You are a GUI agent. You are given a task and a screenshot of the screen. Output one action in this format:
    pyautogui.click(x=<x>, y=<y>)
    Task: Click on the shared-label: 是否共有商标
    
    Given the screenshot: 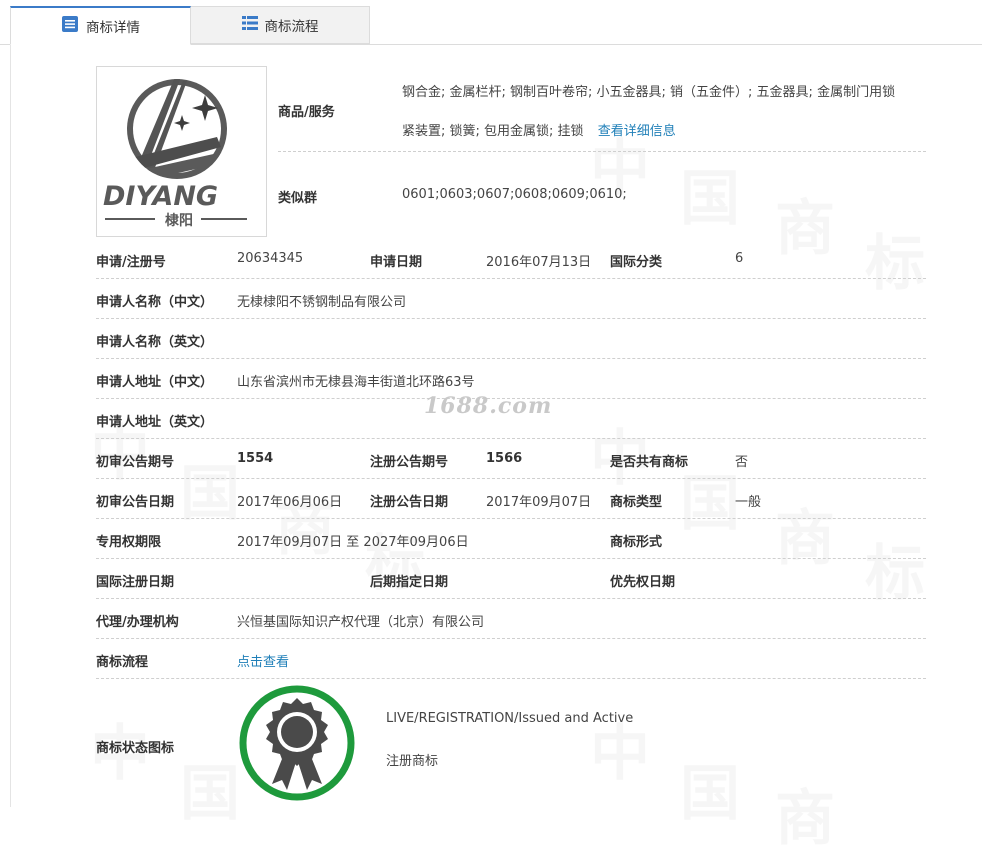 What is the action you would take?
    pyautogui.click(x=649, y=462)
    